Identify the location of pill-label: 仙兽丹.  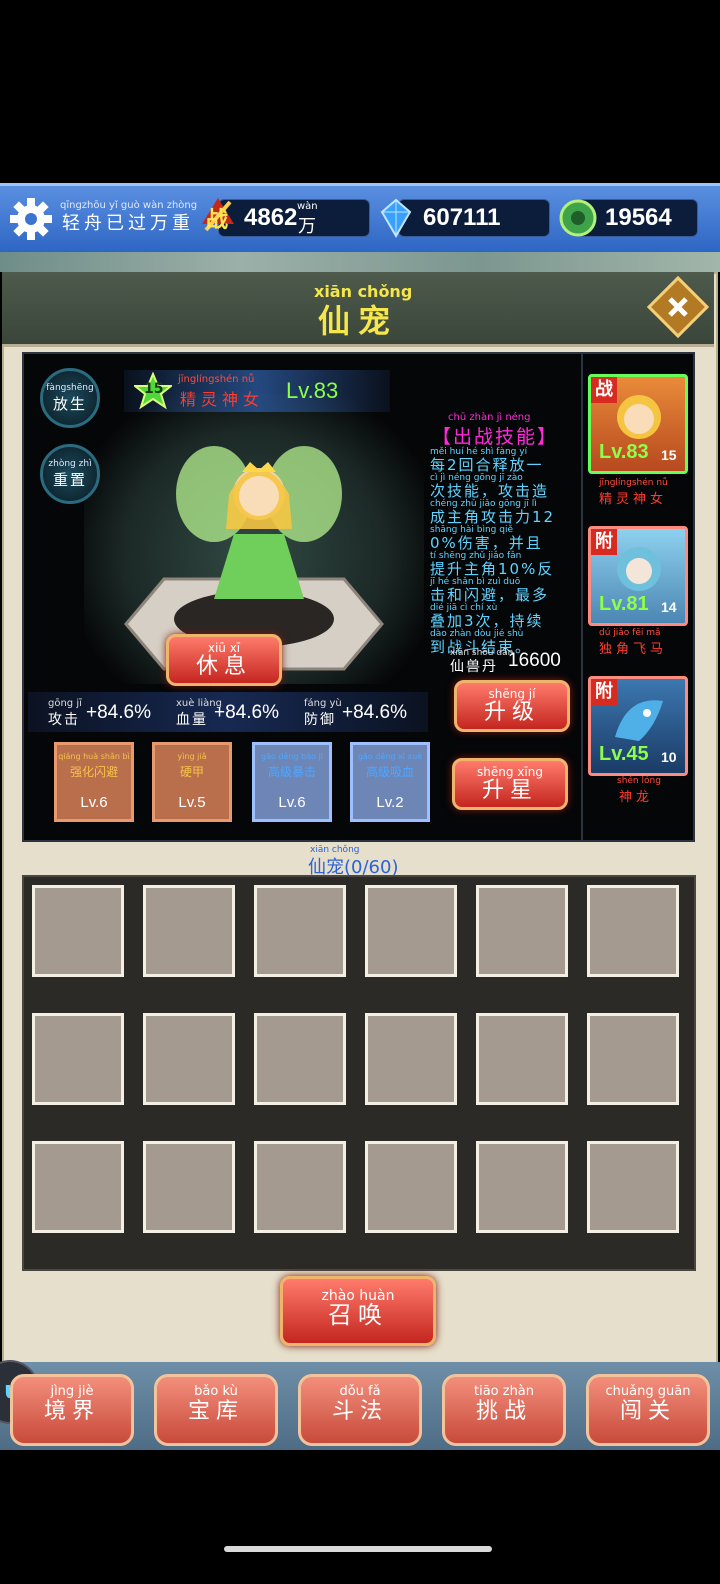
(474, 667).